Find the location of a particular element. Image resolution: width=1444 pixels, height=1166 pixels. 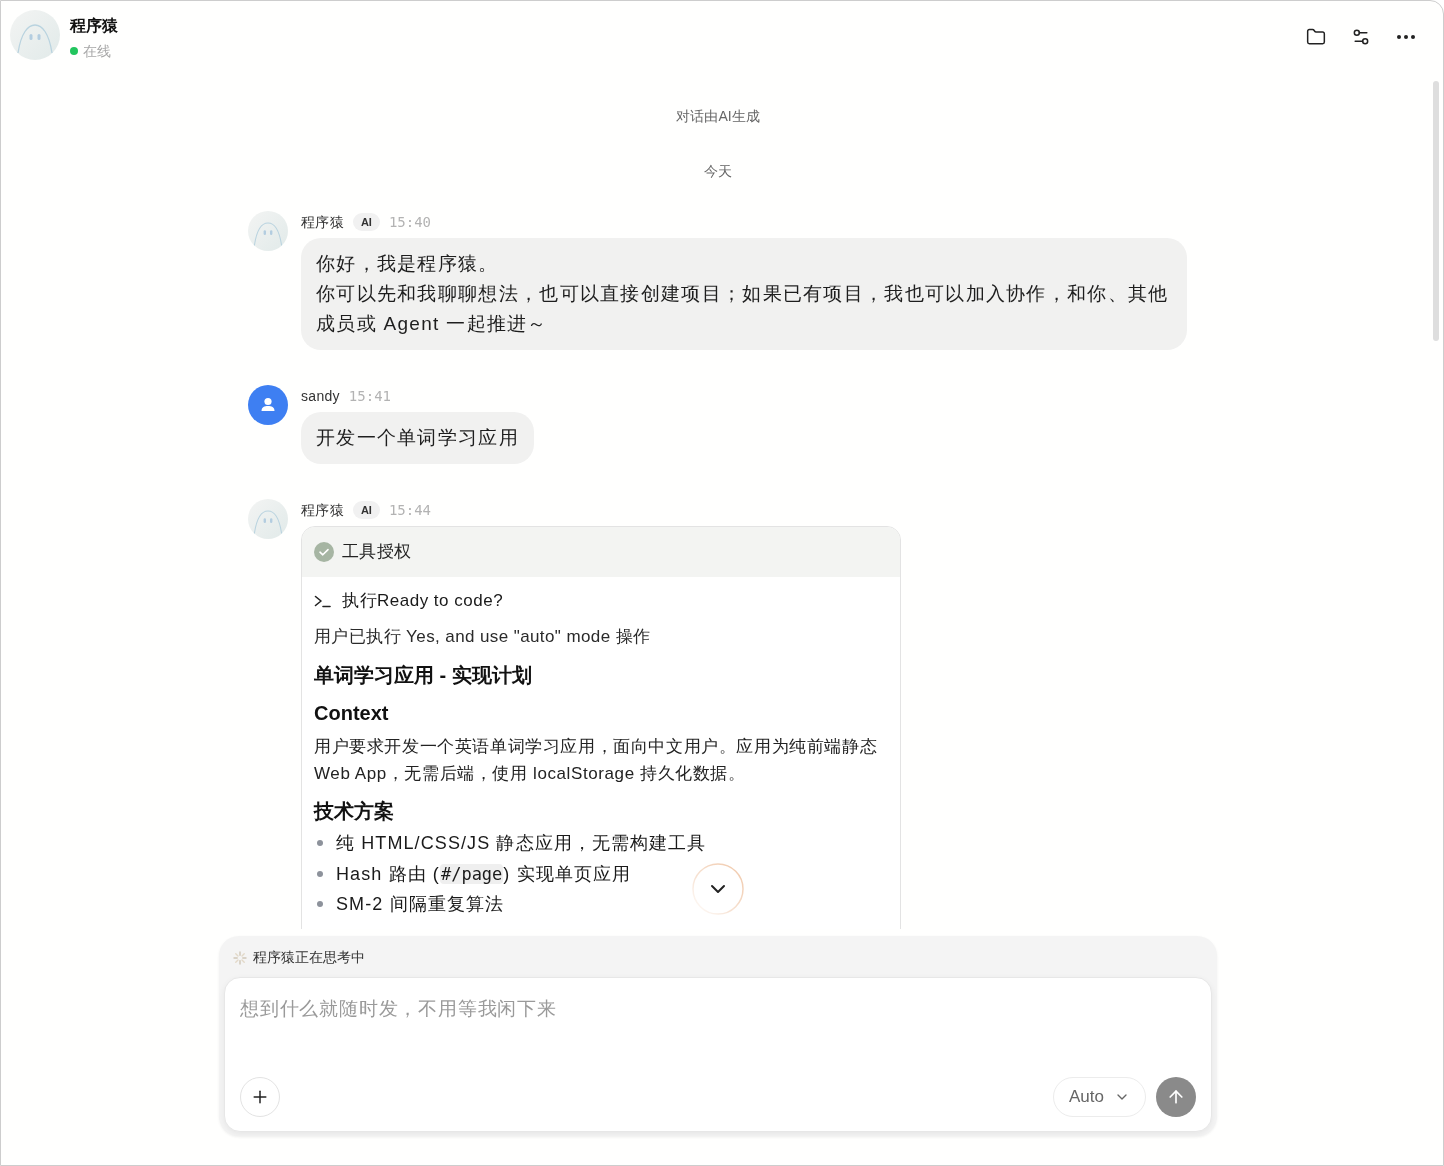

message-input: 想到什么就随时发，不用等我闲下来 is located at coordinates (718, 1009).